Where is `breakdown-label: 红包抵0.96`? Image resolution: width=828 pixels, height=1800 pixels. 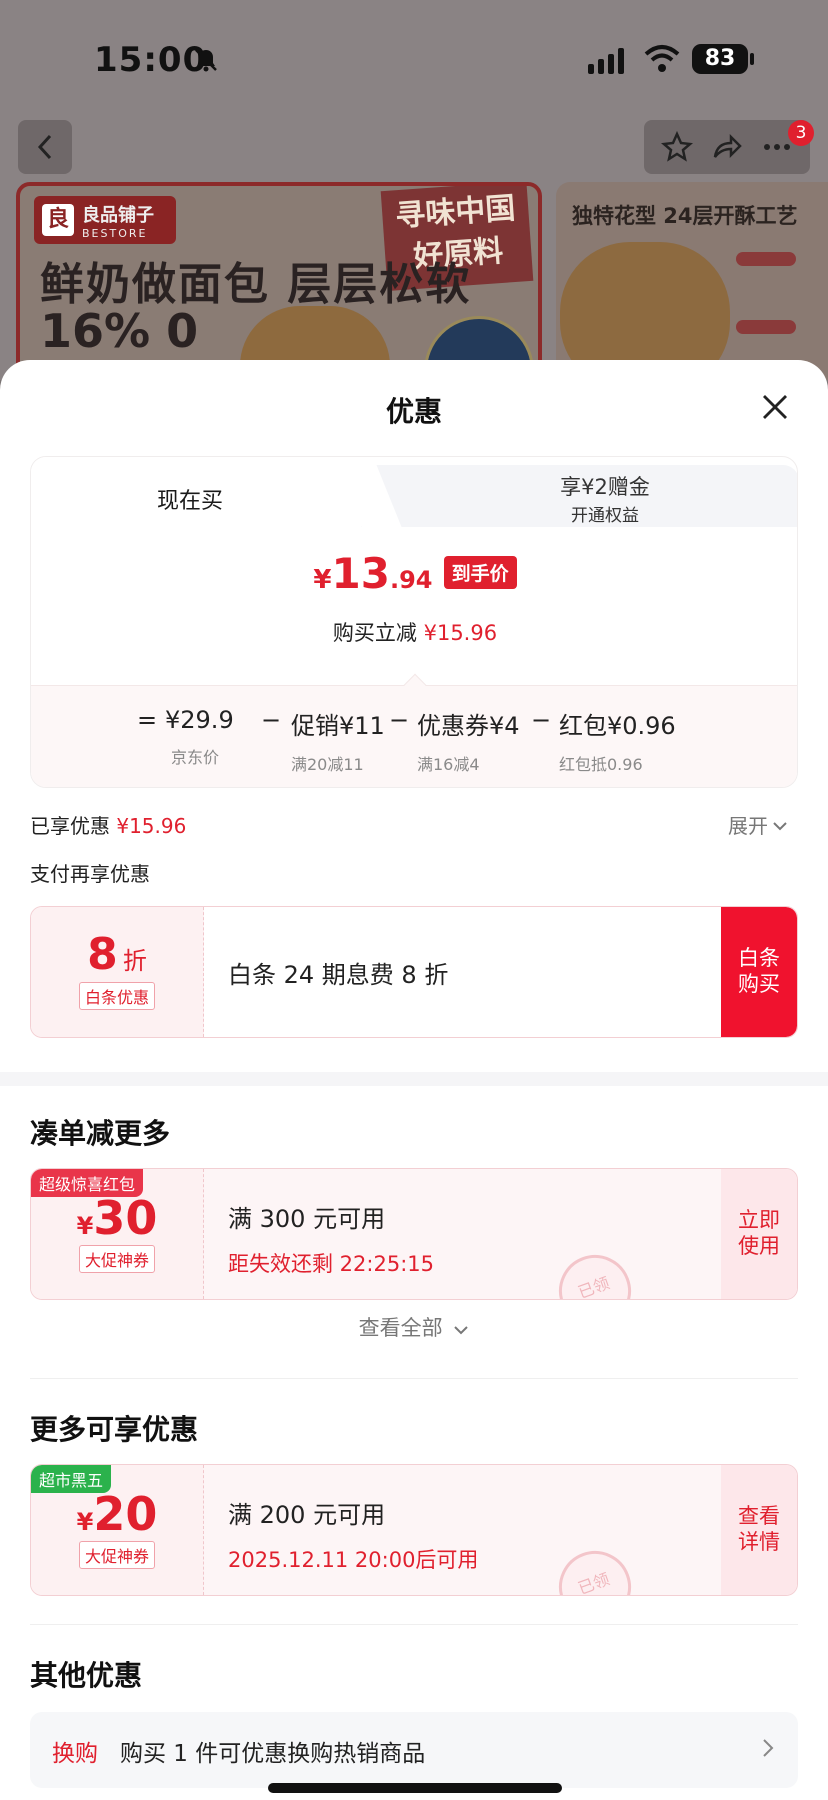 breakdown-label: 红包抵0.96 is located at coordinates (601, 764).